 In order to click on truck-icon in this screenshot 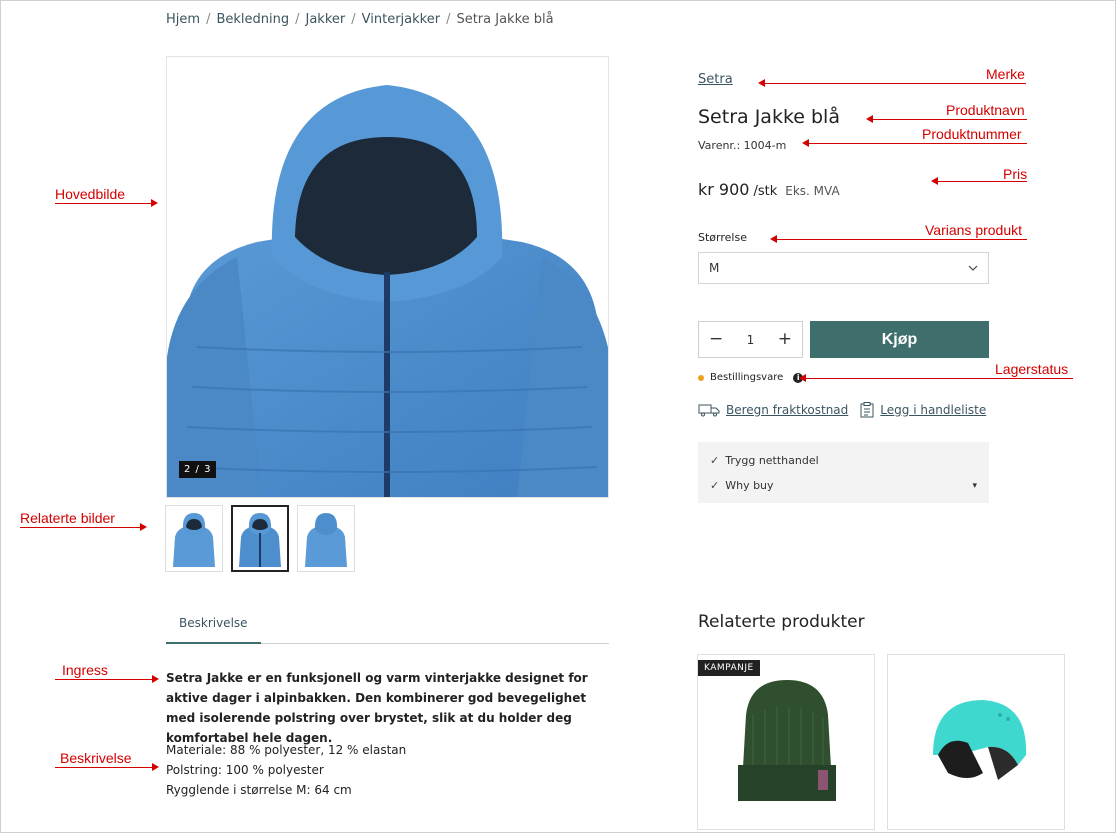, I will do `click(709, 410)`.